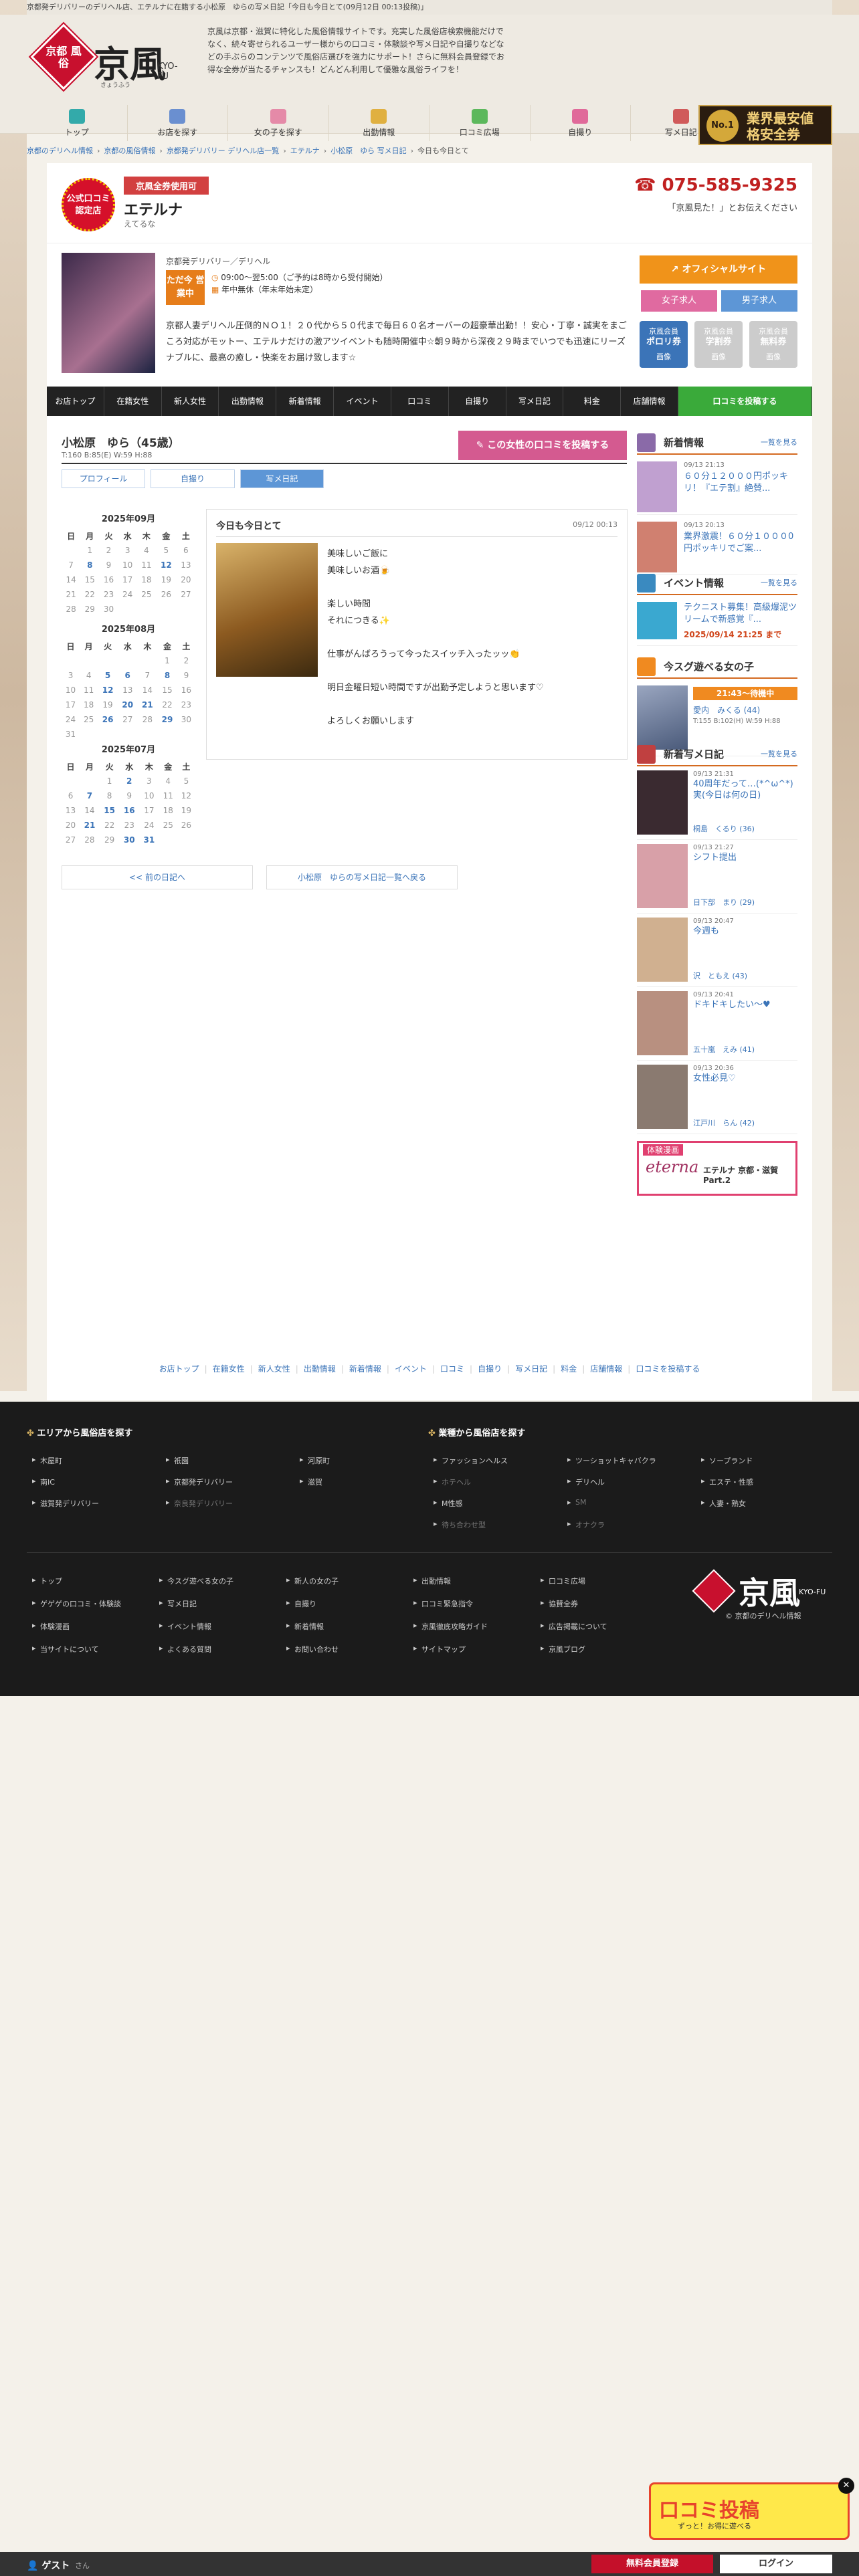 The height and width of the screenshot is (2576, 859). I want to click on register-button: 無料会員登録, so click(652, 2564).